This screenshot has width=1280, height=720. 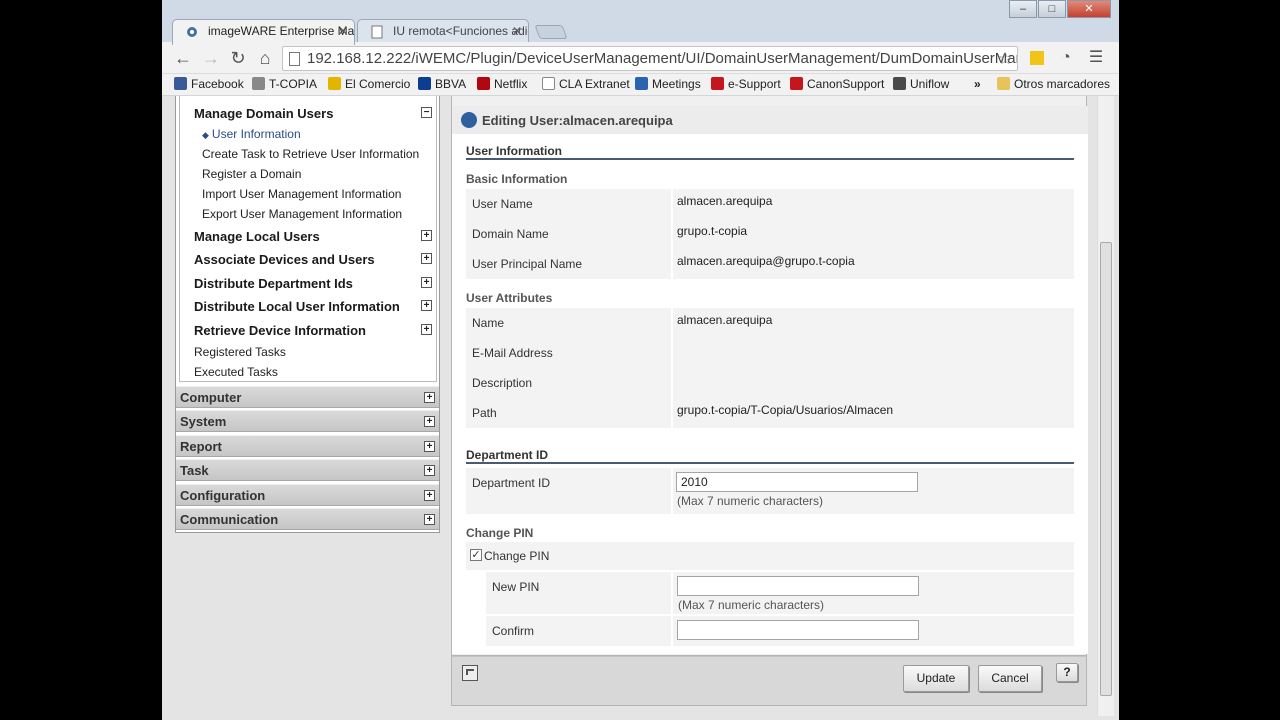 I want to click on update-button: Update, so click(x=936, y=678).